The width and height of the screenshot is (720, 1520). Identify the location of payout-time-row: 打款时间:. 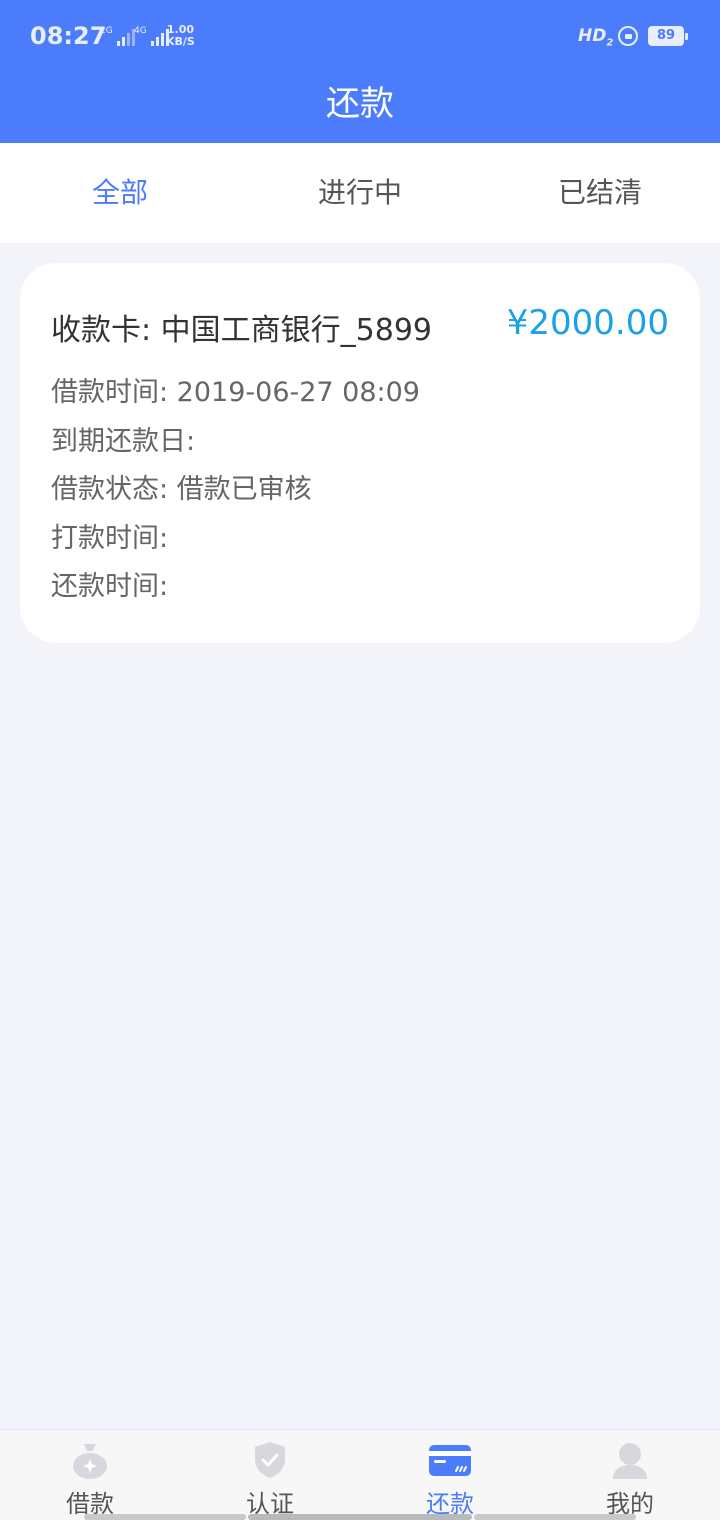
(110, 538).